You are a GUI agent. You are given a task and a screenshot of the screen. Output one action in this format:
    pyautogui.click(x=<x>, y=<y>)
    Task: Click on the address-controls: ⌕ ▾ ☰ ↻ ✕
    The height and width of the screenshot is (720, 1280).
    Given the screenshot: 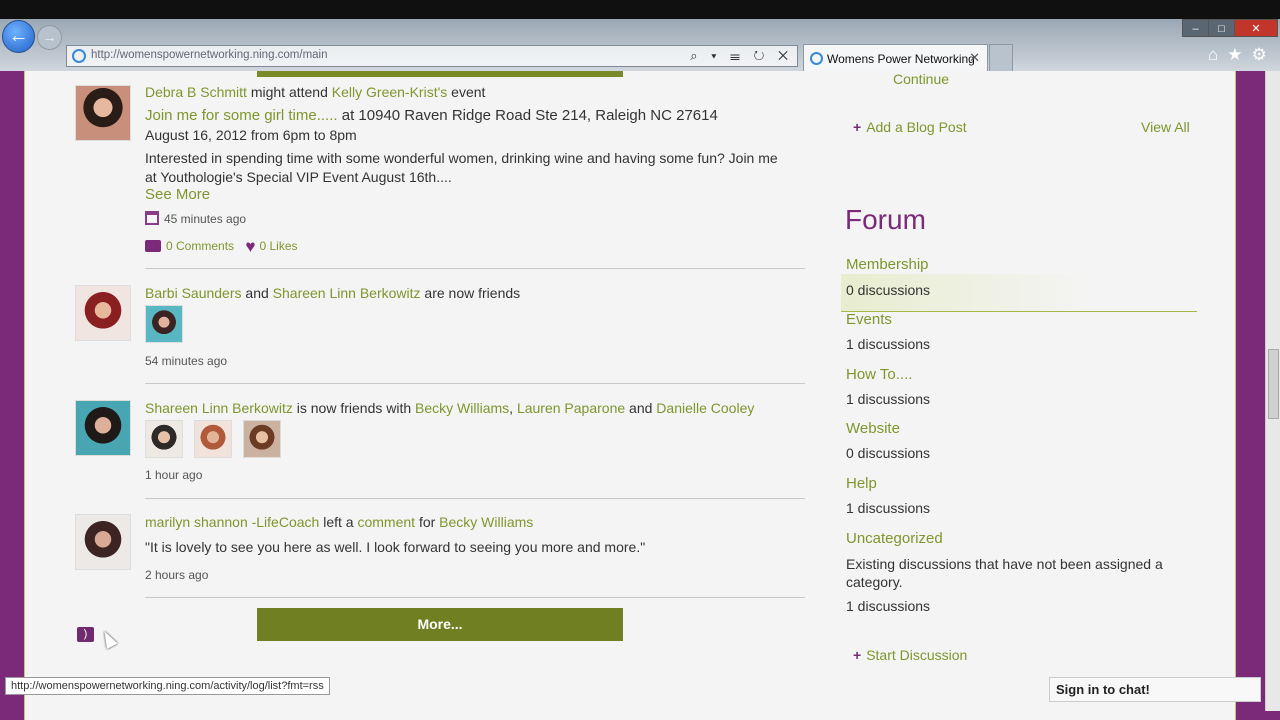 What is the action you would take?
    pyautogui.click(x=741, y=56)
    